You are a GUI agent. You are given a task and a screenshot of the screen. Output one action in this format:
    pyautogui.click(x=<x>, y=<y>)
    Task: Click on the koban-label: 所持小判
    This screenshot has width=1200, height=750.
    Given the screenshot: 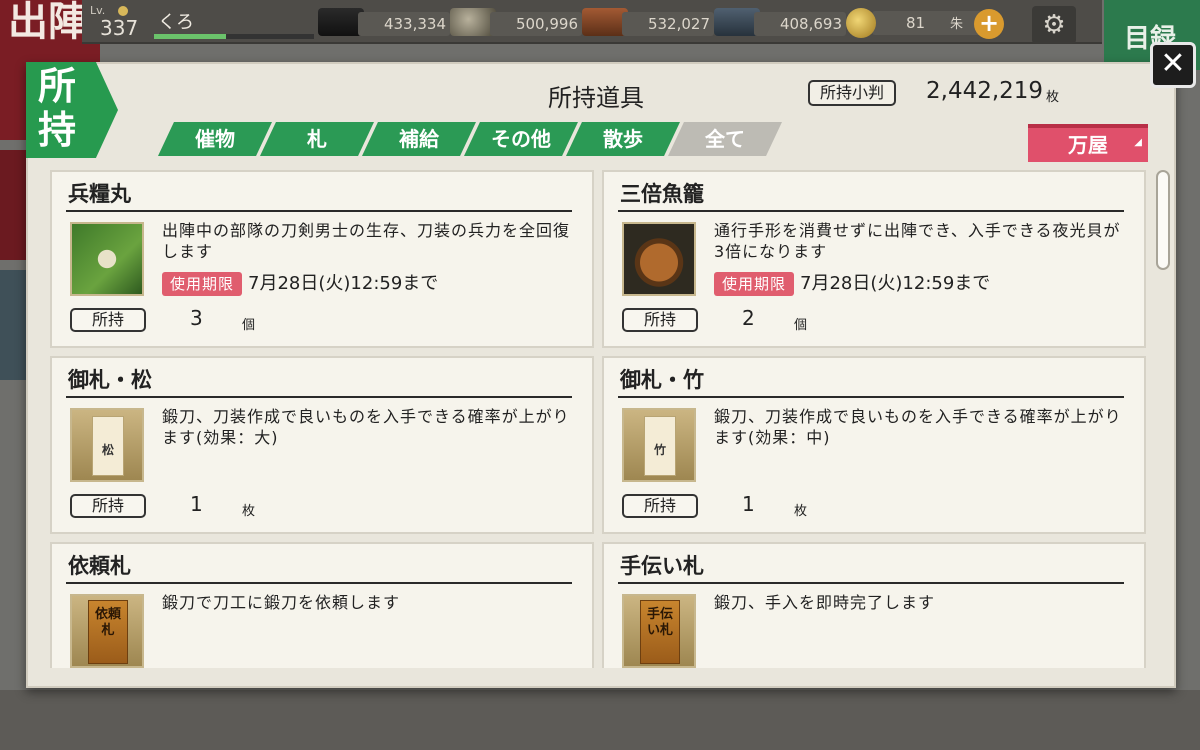 What is the action you would take?
    pyautogui.click(x=852, y=93)
    